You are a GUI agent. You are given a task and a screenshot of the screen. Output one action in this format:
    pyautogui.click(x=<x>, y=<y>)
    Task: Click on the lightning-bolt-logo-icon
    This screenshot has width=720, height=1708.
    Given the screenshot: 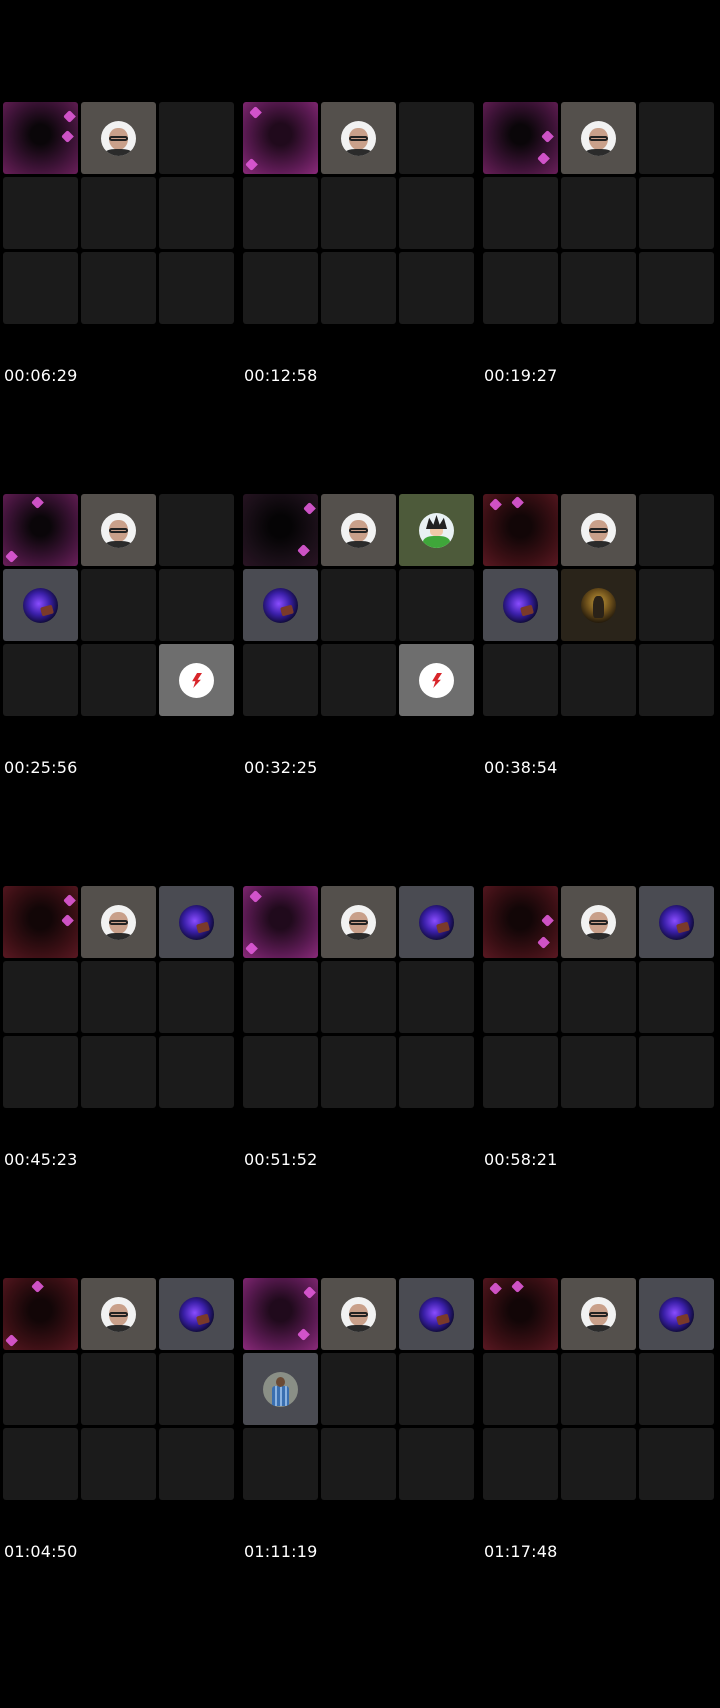 What is the action you would take?
    pyautogui.click(x=196, y=680)
    